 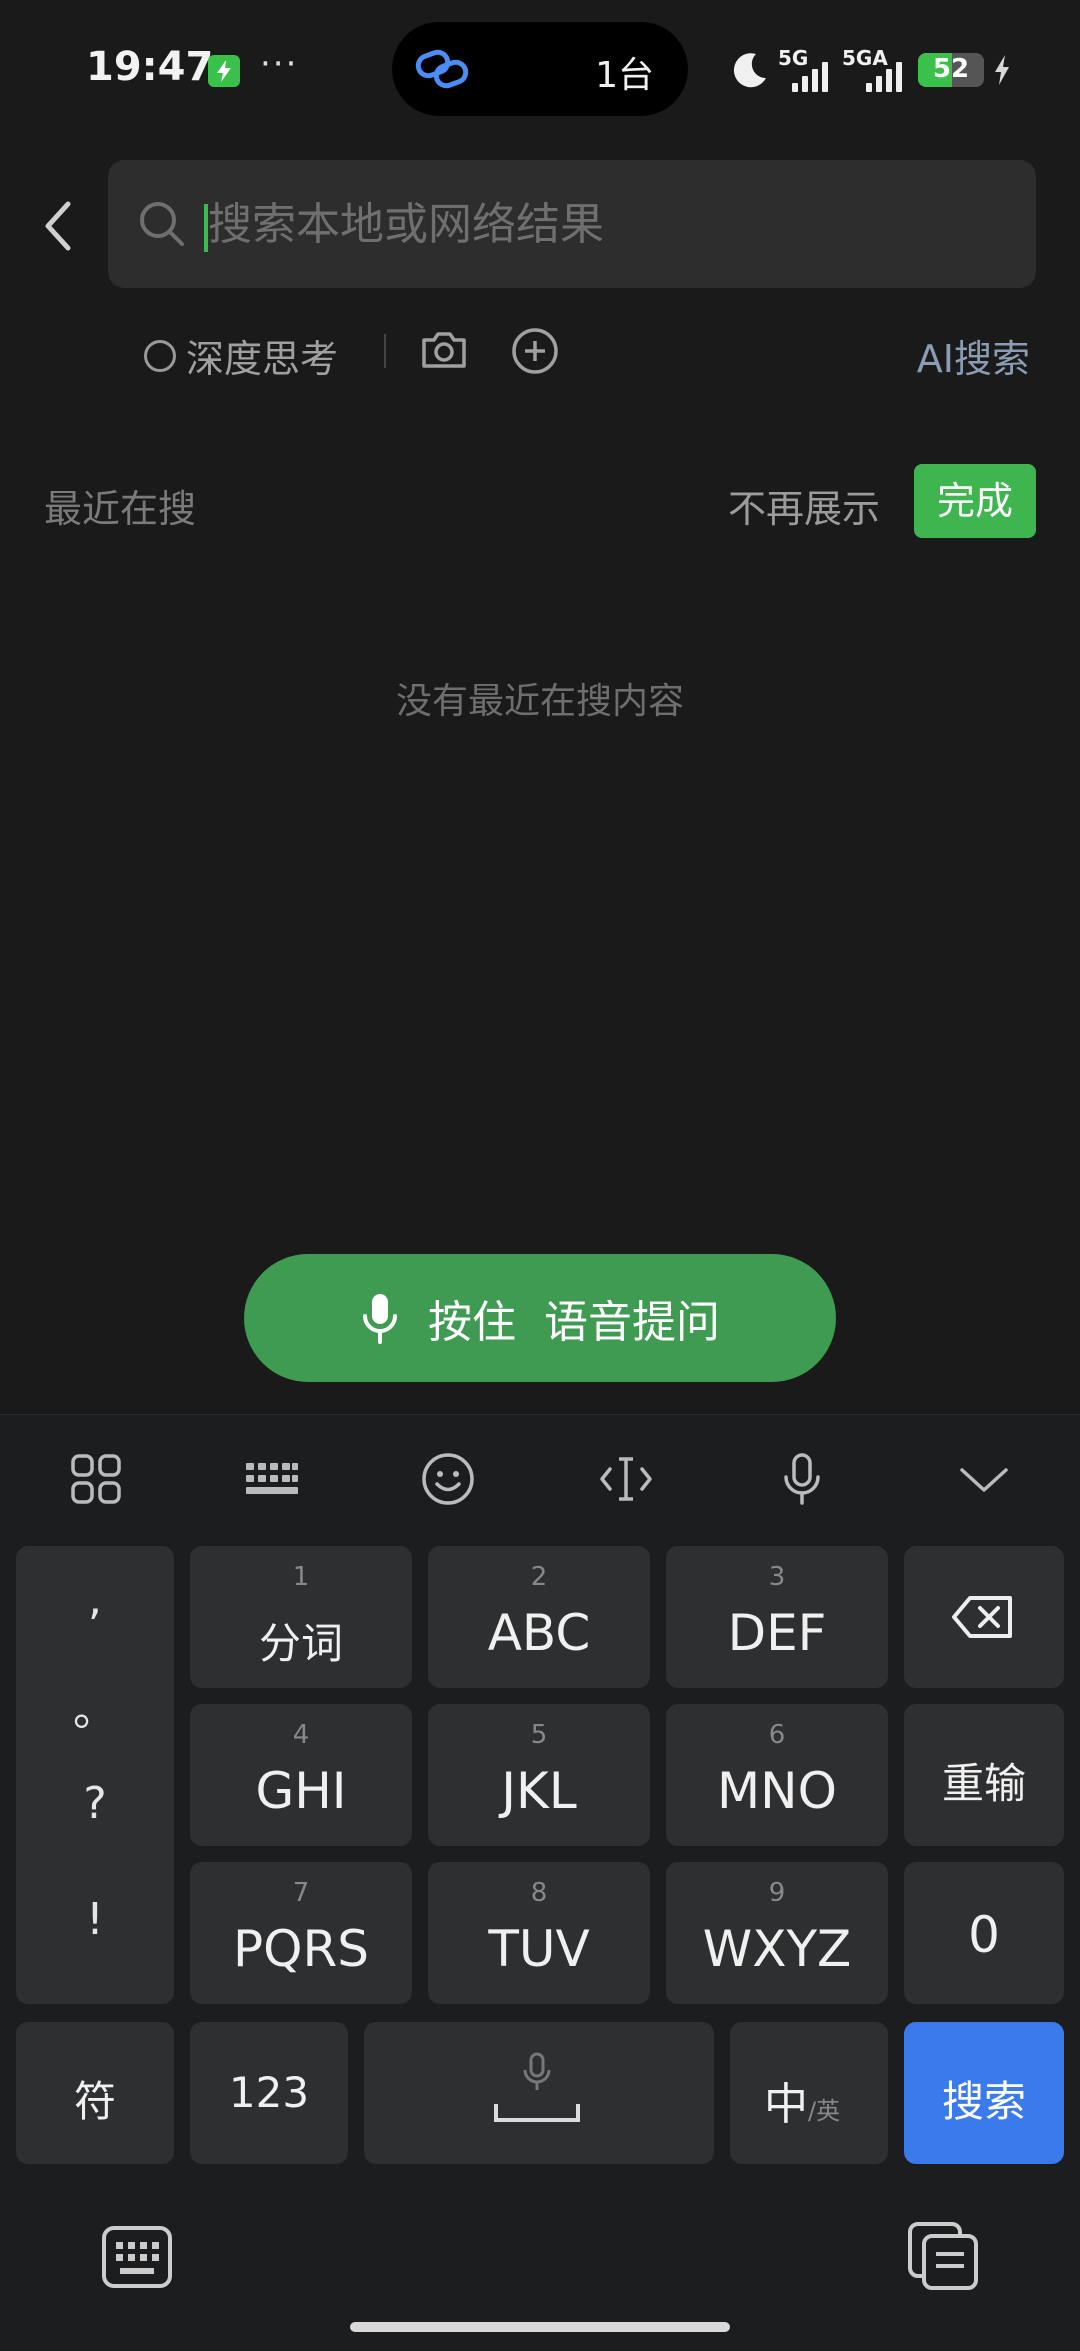 I want to click on key-number: 5, so click(x=539, y=1735).